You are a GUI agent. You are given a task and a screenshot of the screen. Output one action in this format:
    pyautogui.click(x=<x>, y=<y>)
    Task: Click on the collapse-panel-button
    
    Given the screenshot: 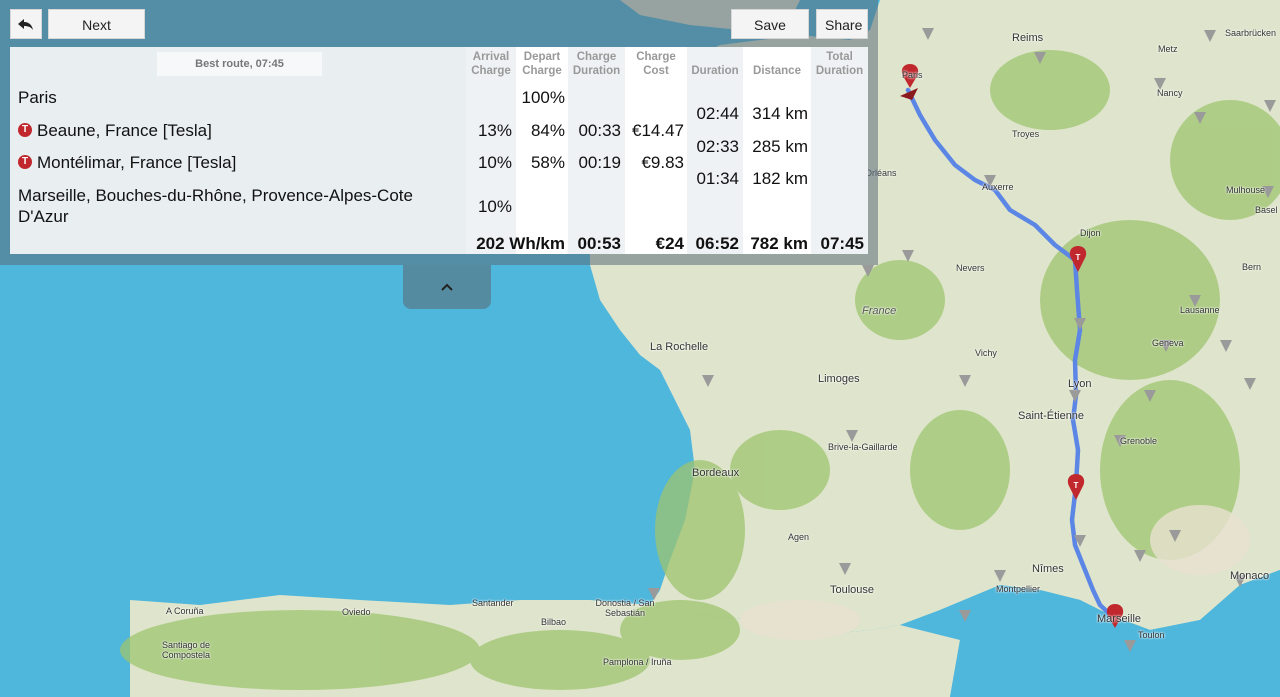 What is the action you would take?
    pyautogui.click(x=447, y=287)
    